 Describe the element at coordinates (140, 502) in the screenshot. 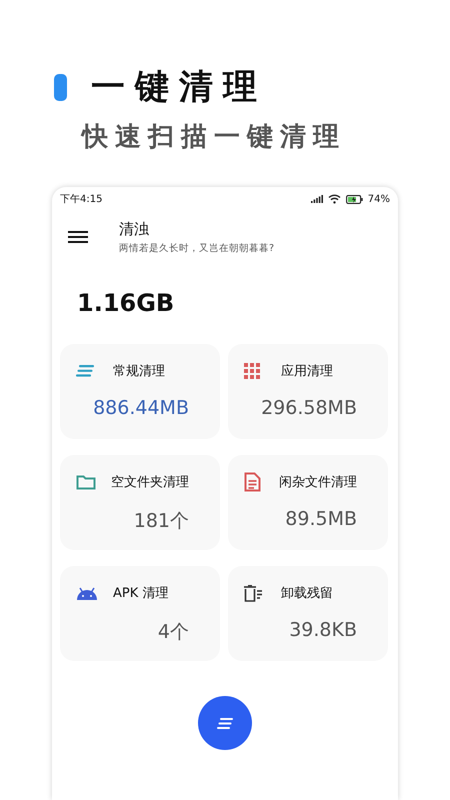

I see `cleanup-card: 空文件夹清理 181个` at that location.